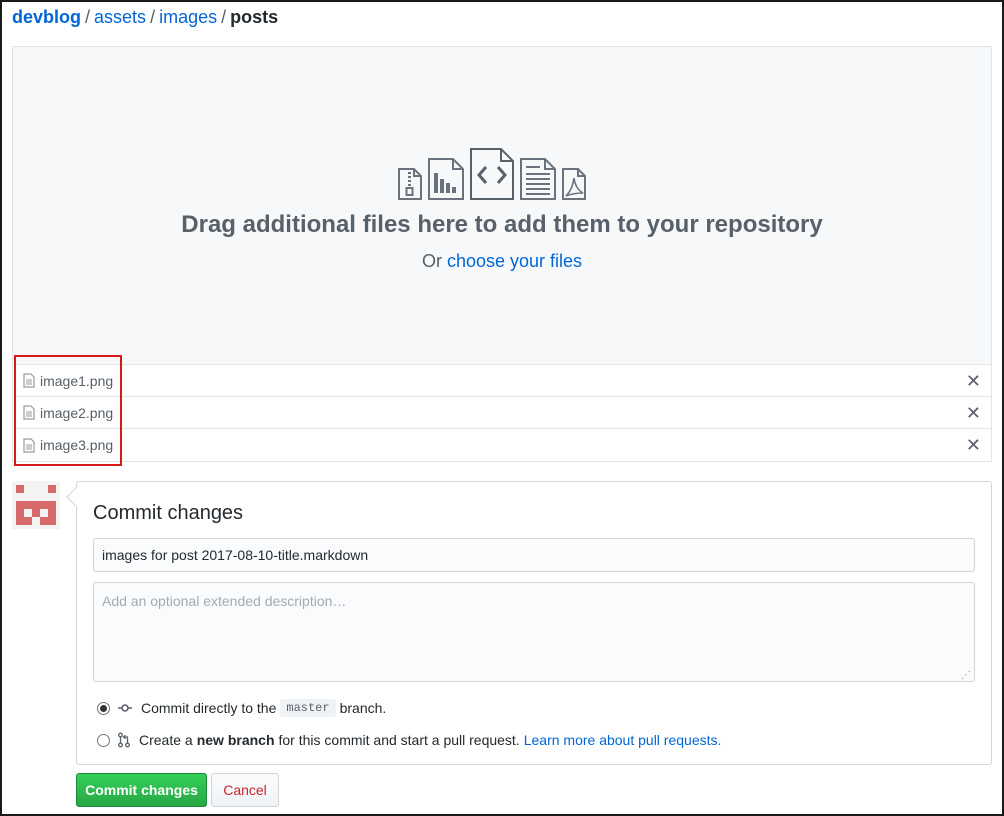 The height and width of the screenshot is (816, 1004). I want to click on file-type-icons, so click(492, 174).